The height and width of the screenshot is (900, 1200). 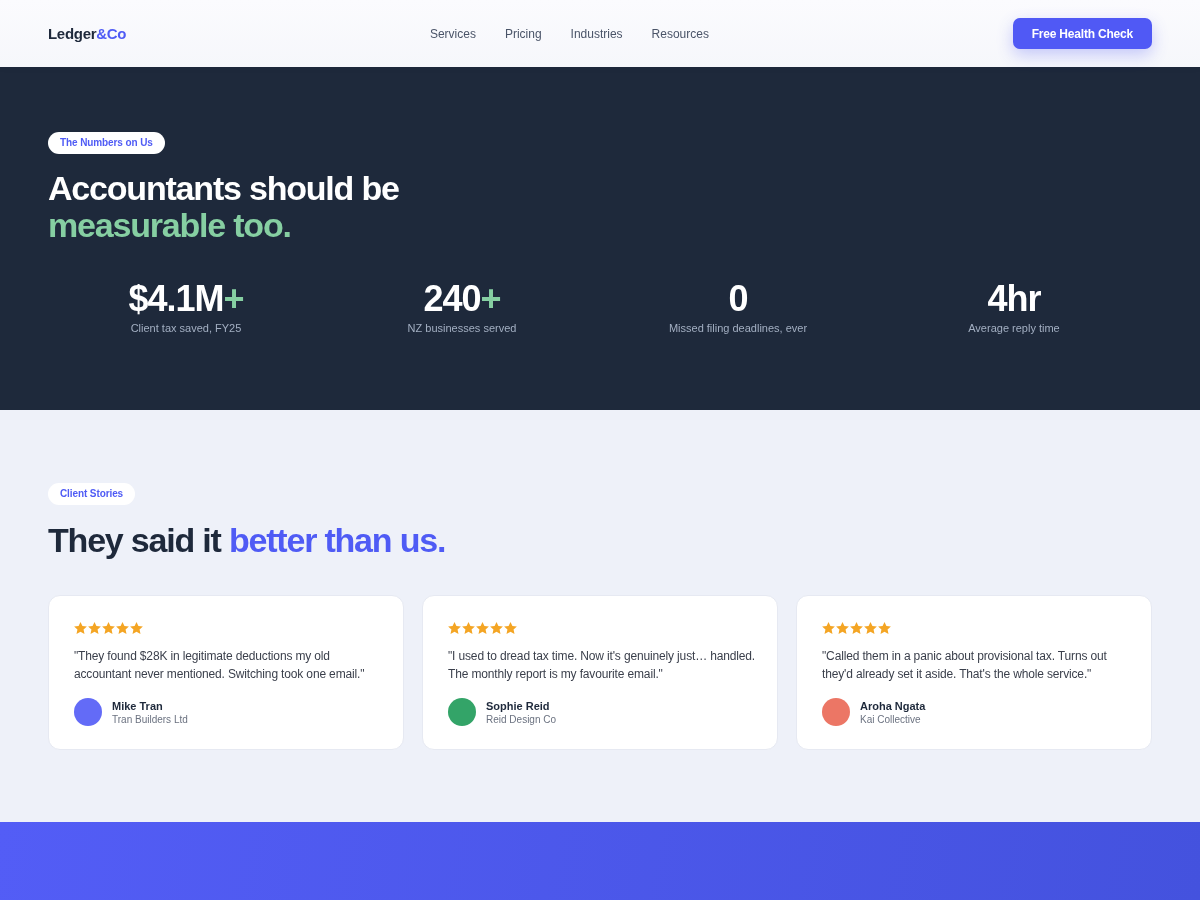 I want to click on author-company: Reid Design Co, so click(x=521, y=719).